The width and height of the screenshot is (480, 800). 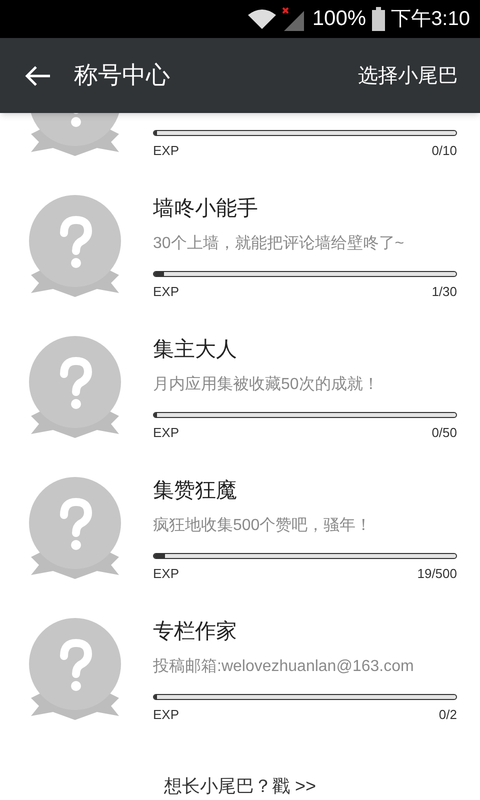 I want to click on title-description: 投稿邮箱:welovezhuanlan@163.com, so click(x=284, y=666).